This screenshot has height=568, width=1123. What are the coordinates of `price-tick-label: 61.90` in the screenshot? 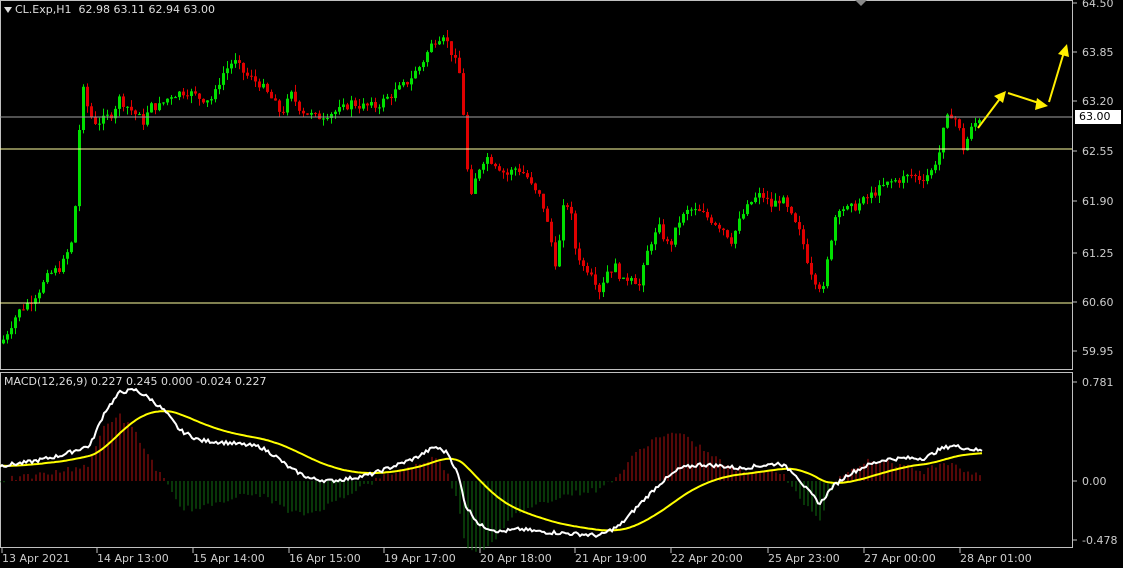 It's located at (1098, 201).